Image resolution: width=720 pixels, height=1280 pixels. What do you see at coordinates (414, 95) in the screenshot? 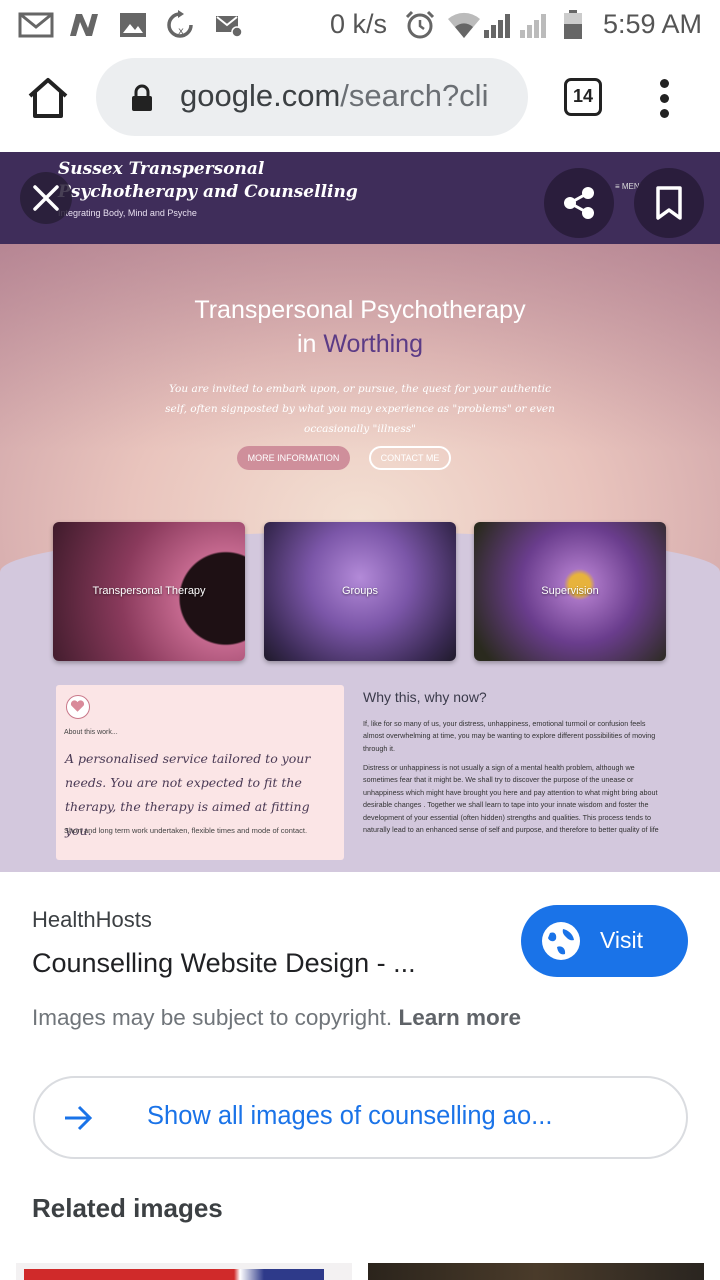
I see `url-path: /search?cli` at bounding box center [414, 95].